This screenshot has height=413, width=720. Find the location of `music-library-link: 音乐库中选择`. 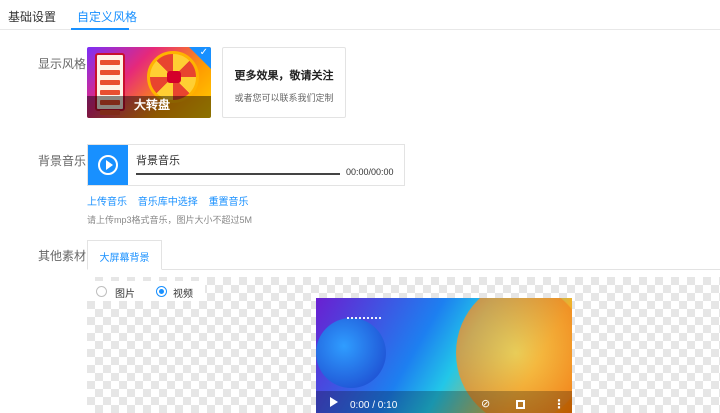

music-library-link: 音乐库中选择 is located at coordinates (168, 202).